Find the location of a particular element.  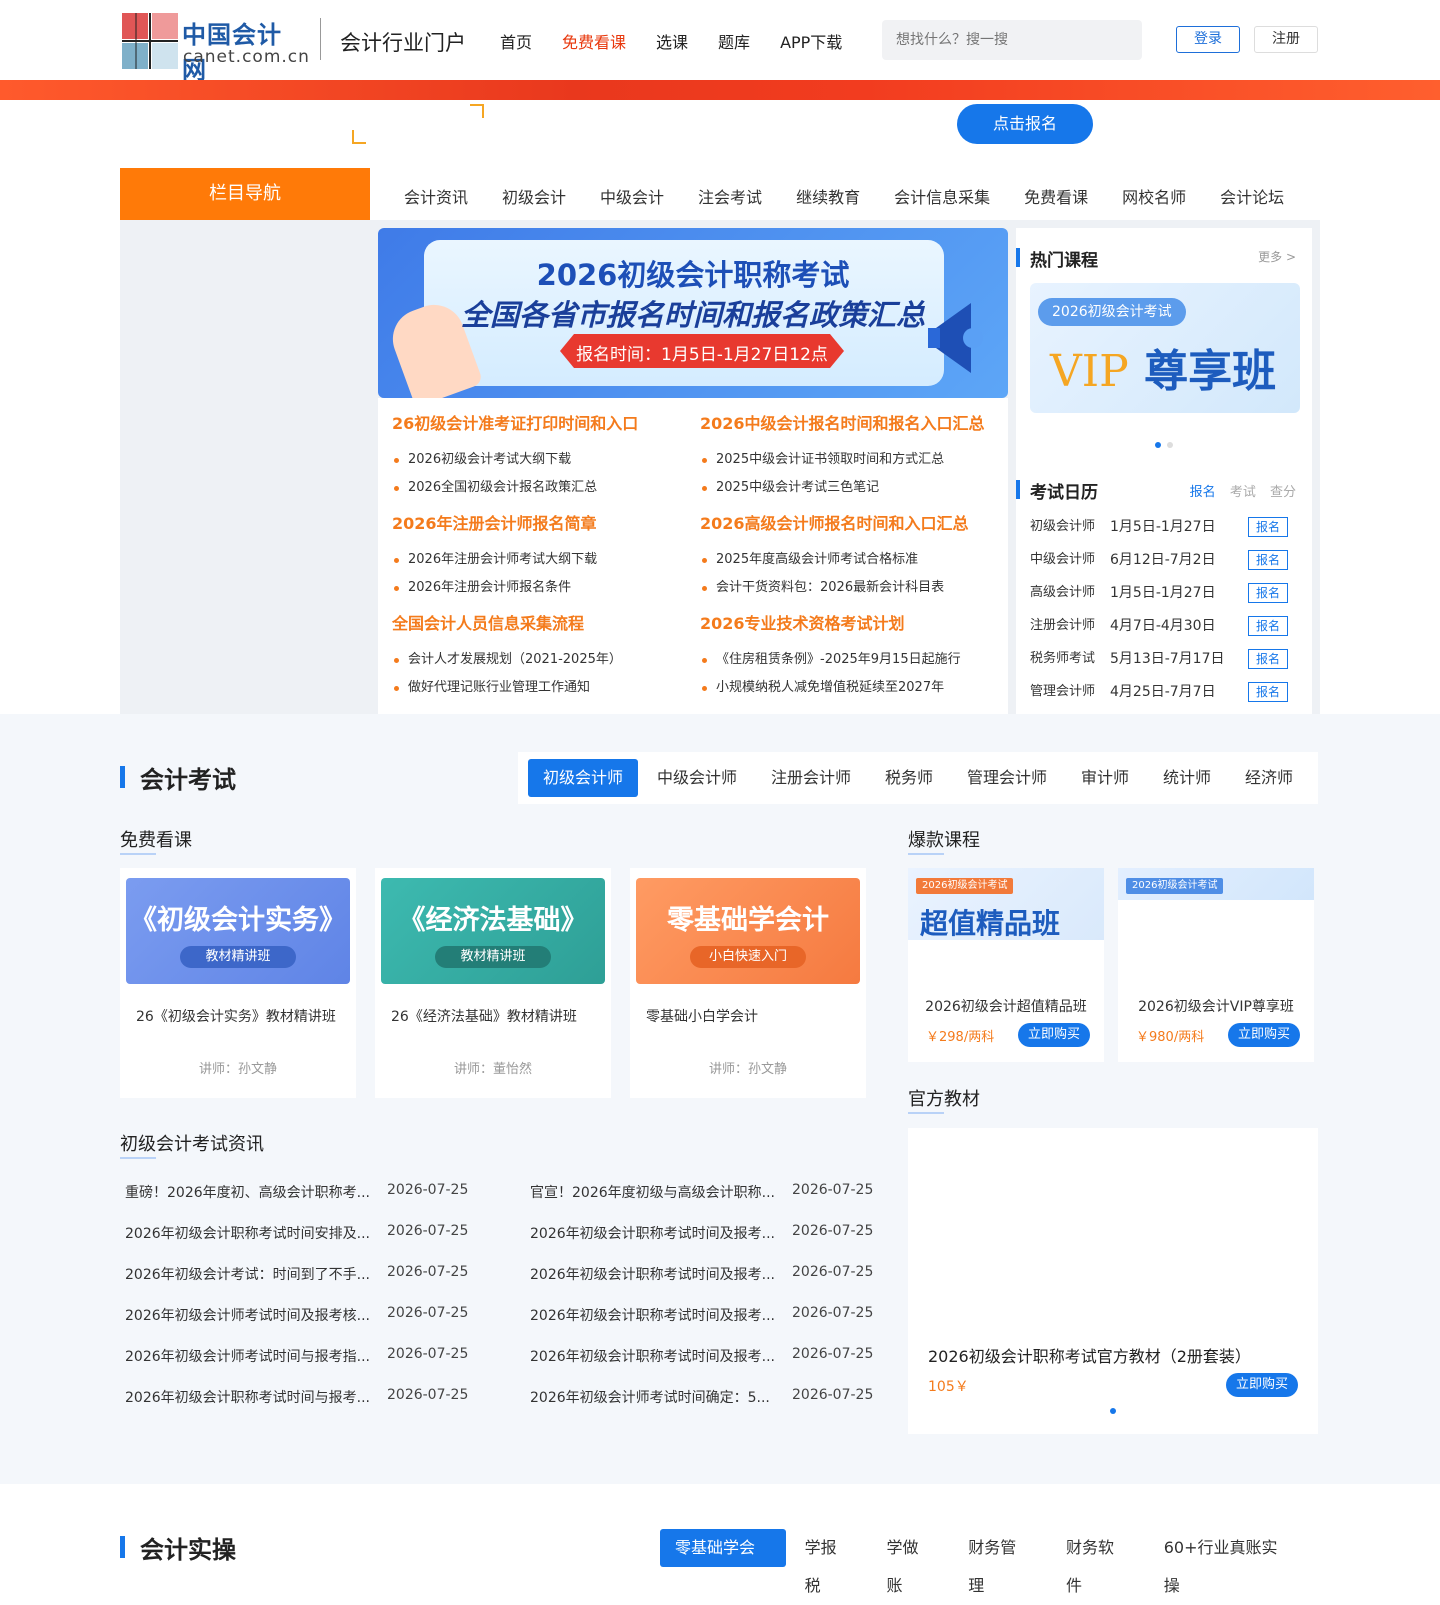

register-button: 注册 is located at coordinates (1286, 39).